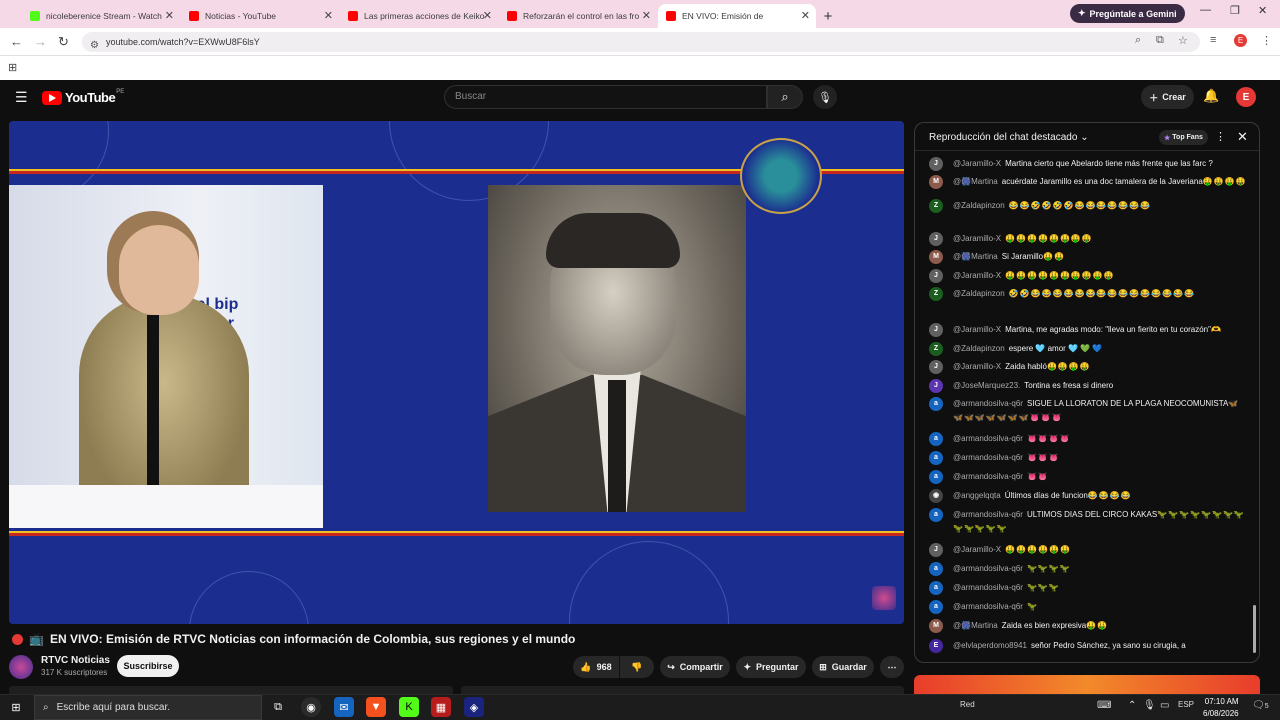 The image size is (1280, 720). What do you see at coordinates (40, 41) in the screenshot?
I see `forward-icon: →` at bounding box center [40, 41].